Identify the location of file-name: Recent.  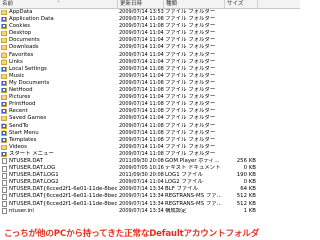
(18, 111).